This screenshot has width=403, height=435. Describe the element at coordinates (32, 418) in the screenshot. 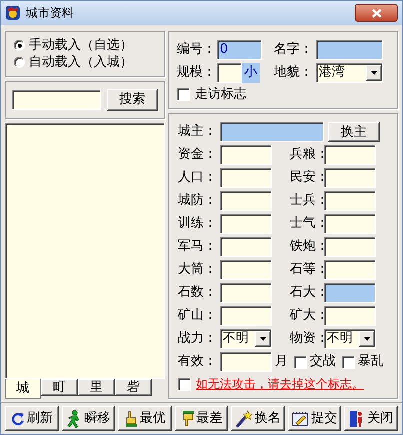

I see `toolbar-button: 刷新` at that location.